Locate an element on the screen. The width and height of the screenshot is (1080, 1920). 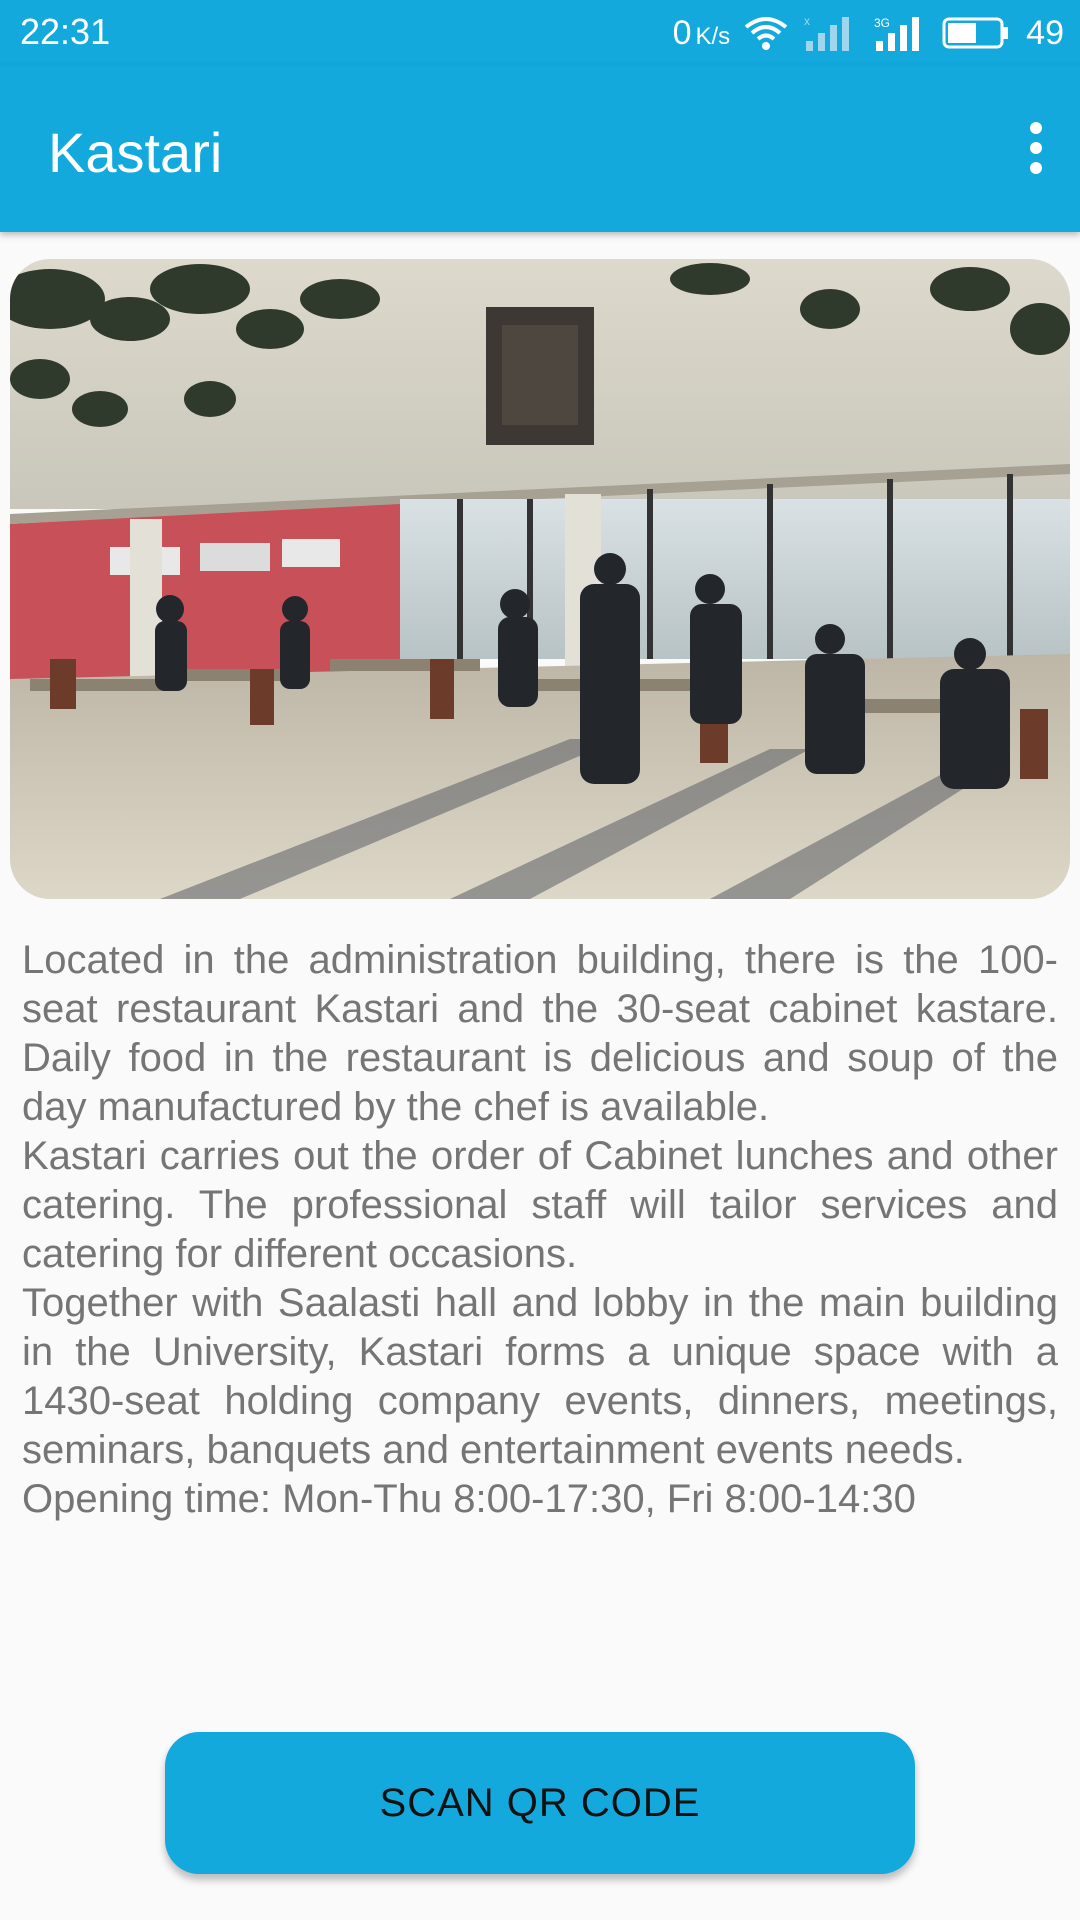
status-icons: 0 K/s x 3G 49 is located at coordinates (868, 33).